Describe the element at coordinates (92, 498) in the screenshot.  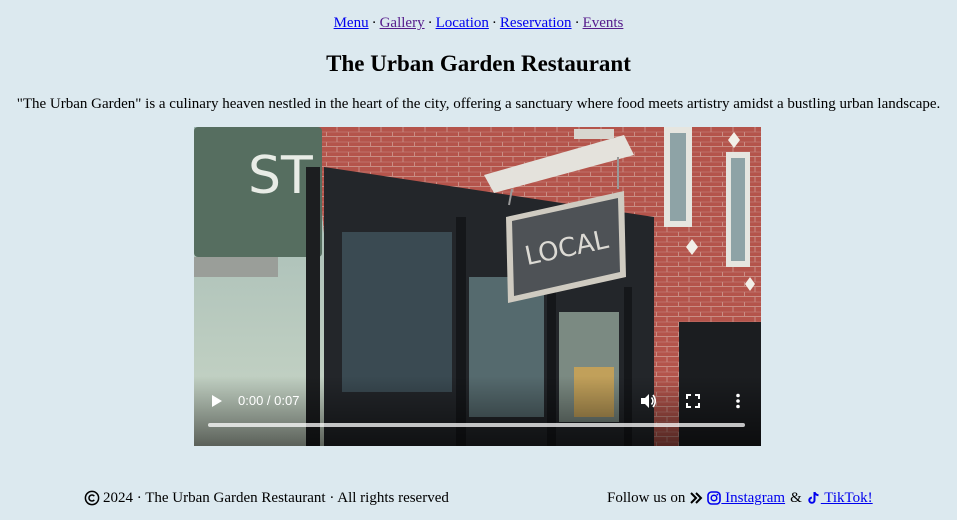
I see `copyright-icon` at that location.